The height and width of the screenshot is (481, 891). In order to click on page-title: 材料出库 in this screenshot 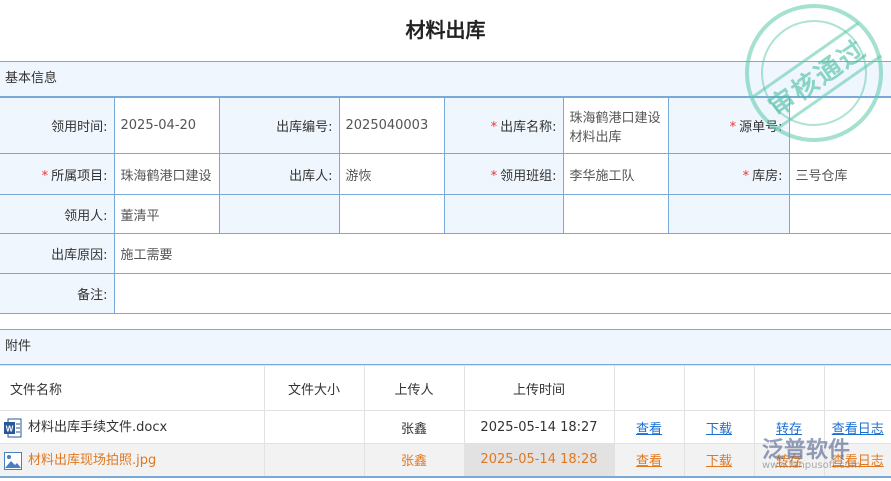, I will do `click(445, 30)`.